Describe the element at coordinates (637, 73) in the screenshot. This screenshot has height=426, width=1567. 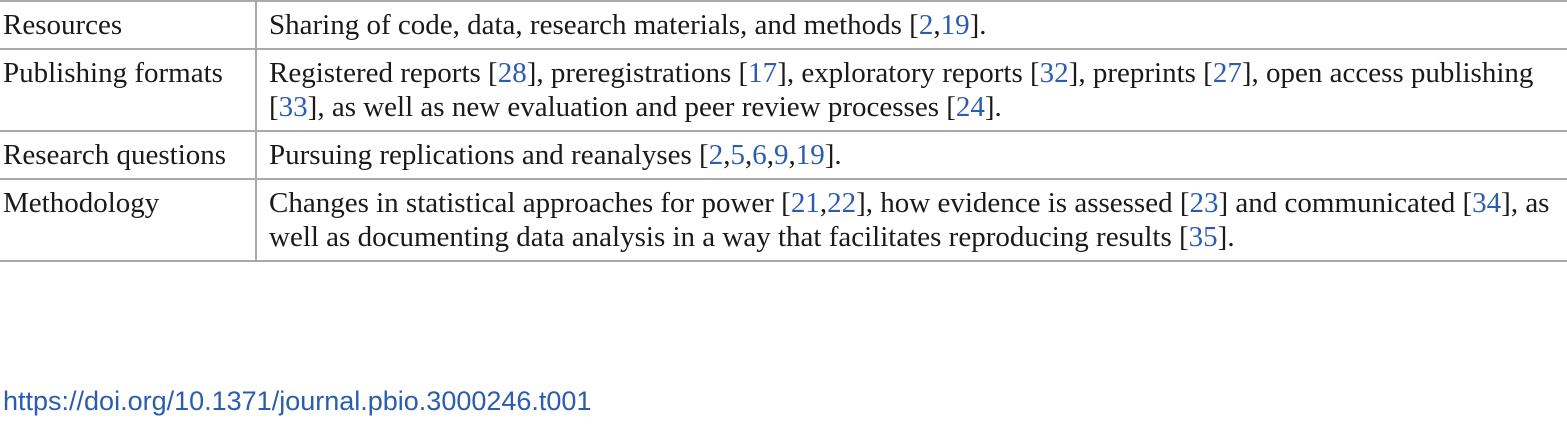
I see `description-text: ], preregistrations [` at that location.